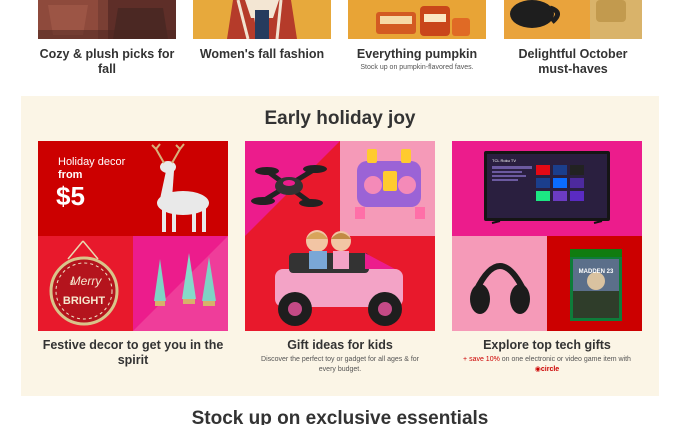 The image size is (680, 425). I want to click on promo-text: + save 10%, so click(481, 359).